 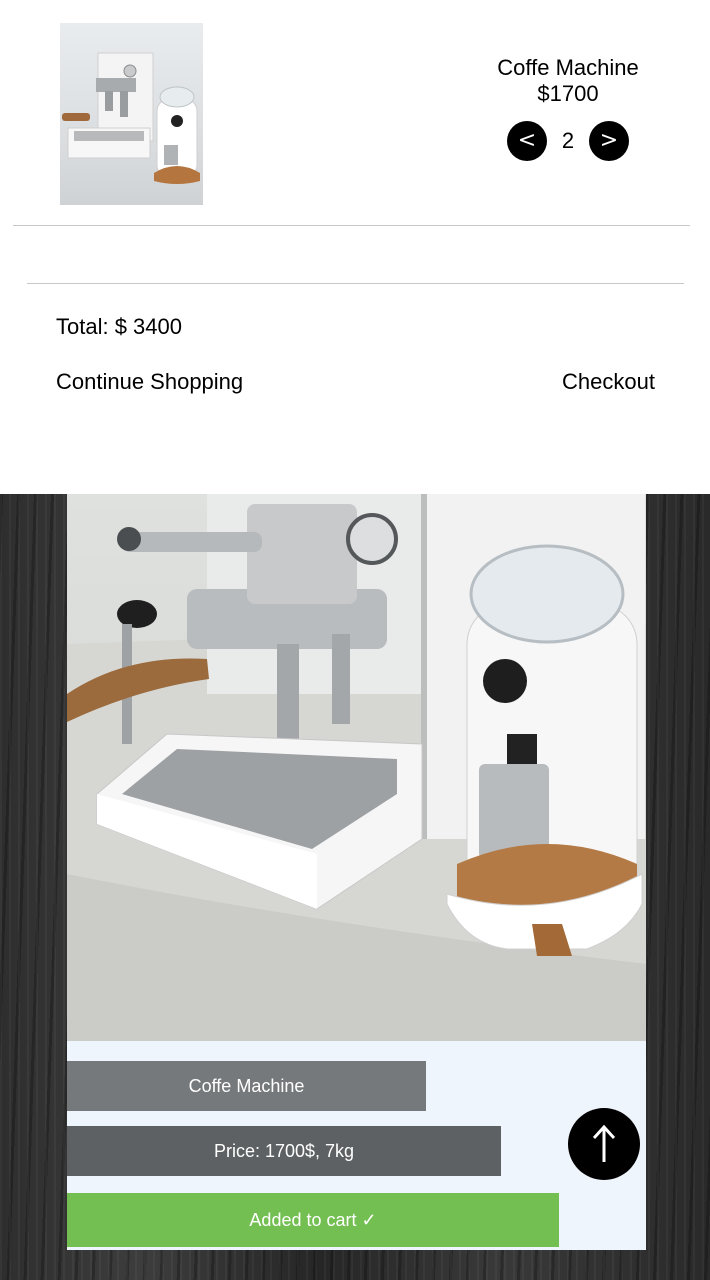 What do you see at coordinates (284, 1151) in the screenshot?
I see `product-details: Price: 1700$, 7kg` at bounding box center [284, 1151].